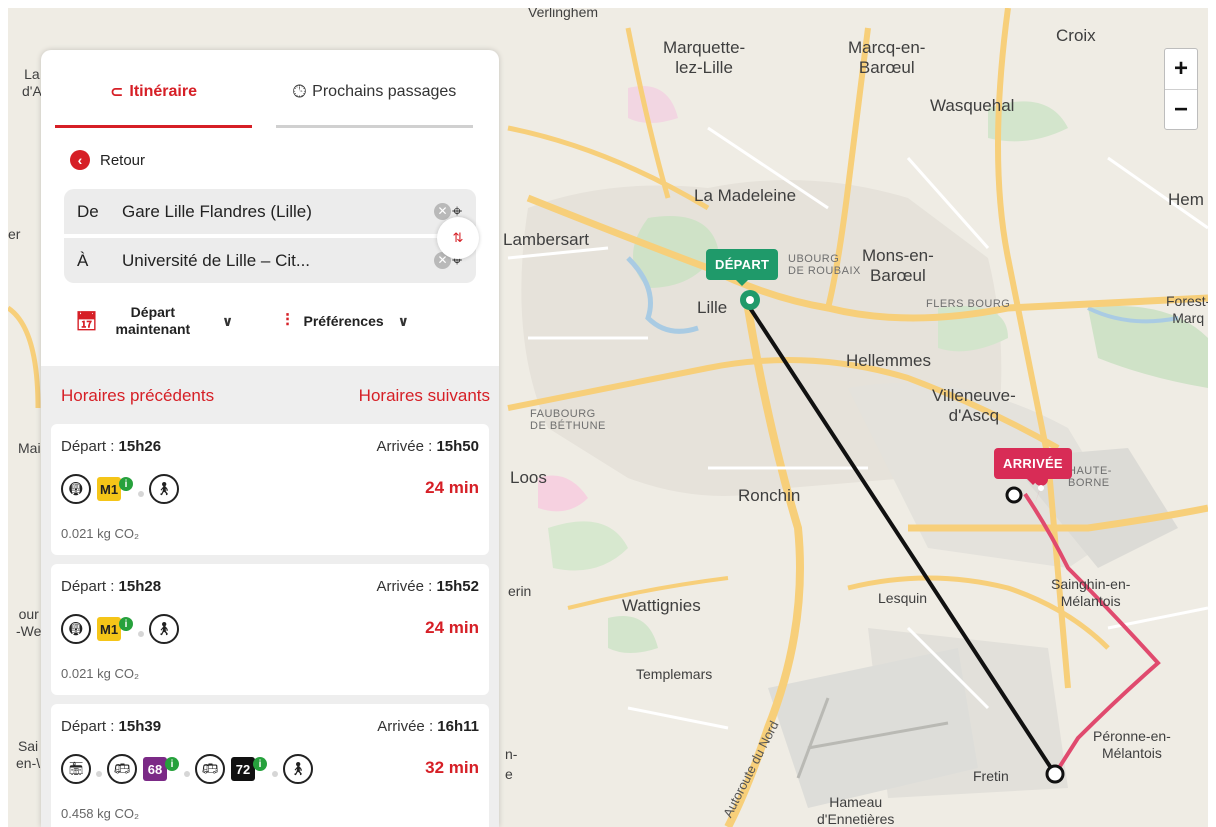 The height and width of the screenshot is (827, 1216). What do you see at coordinates (742, 267) in the screenshot?
I see `depart-tag: DÉPART` at bounding box center [742, 267].